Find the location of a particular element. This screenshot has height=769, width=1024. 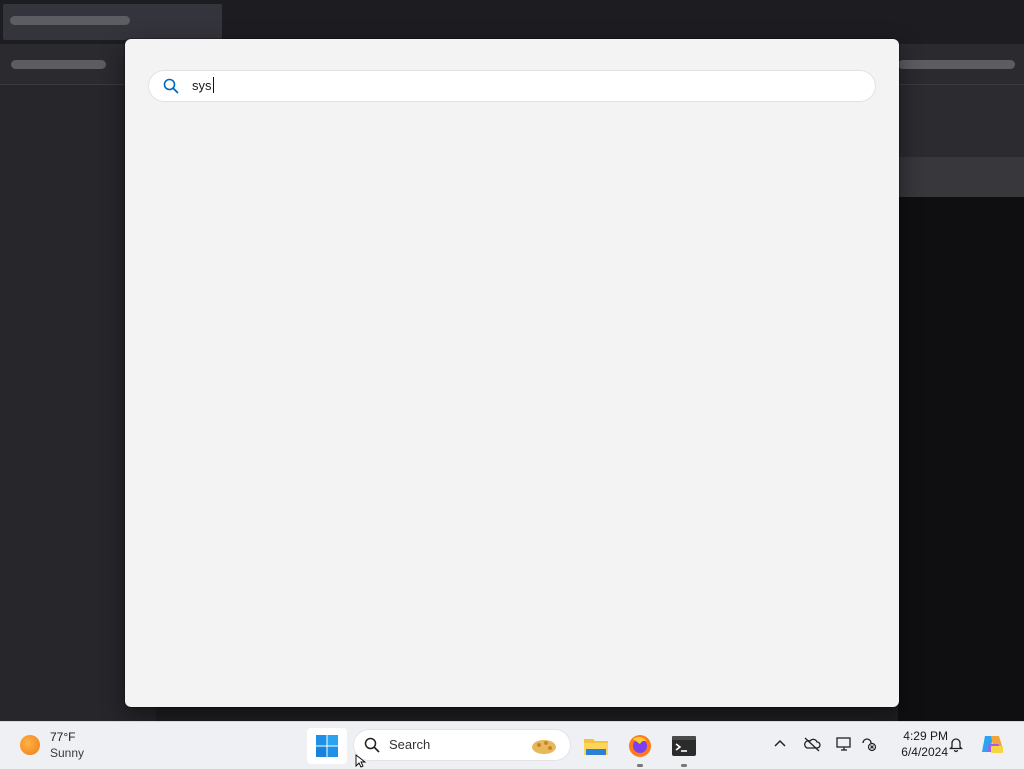

taskbar-clock: 4:29 PM 6/4/2024 is located at coordinates (917, 744).